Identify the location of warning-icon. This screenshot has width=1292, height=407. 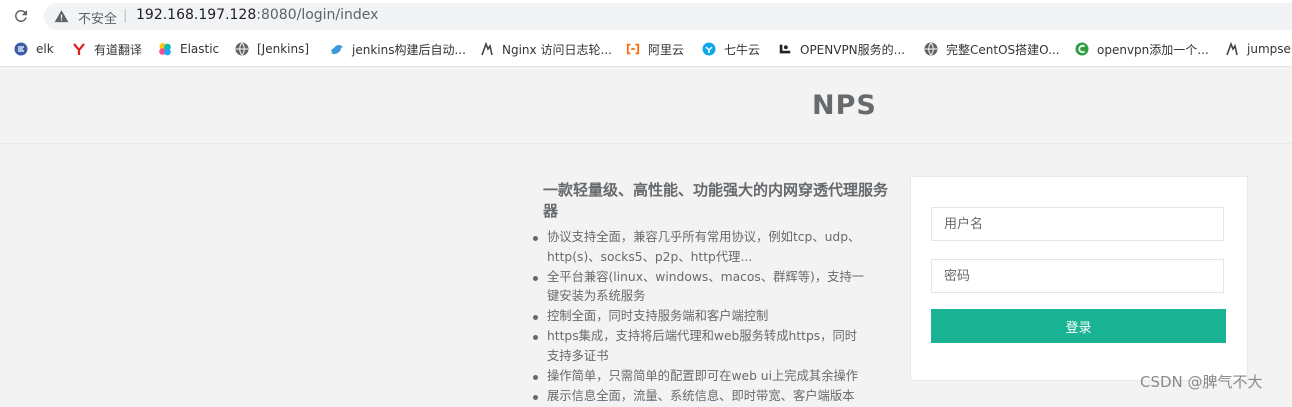
(61, 16).